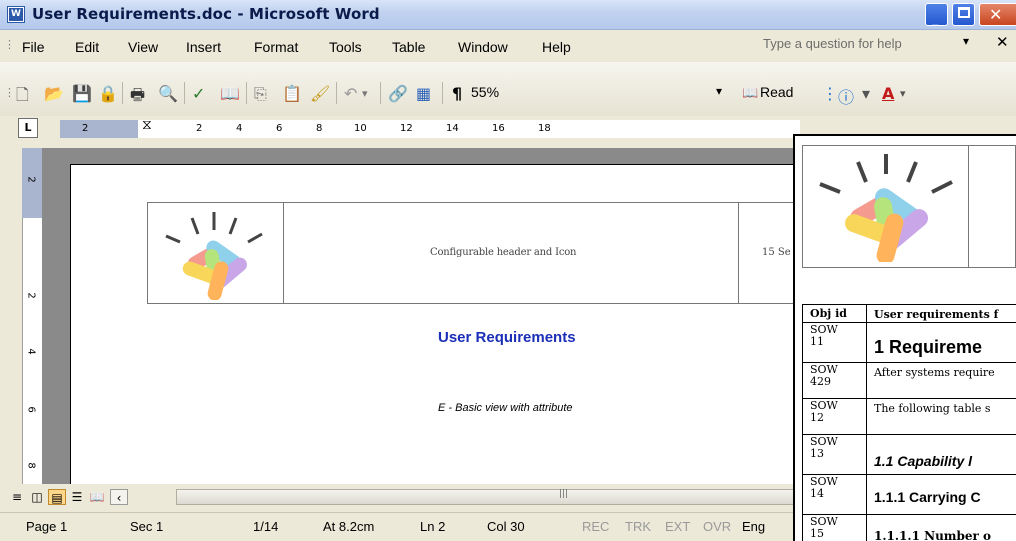 This screenshot has width=1016, height=541. Describe the element at coordinates (638, 526) in the screenshot. I see `status-trk: TRK` at that location.